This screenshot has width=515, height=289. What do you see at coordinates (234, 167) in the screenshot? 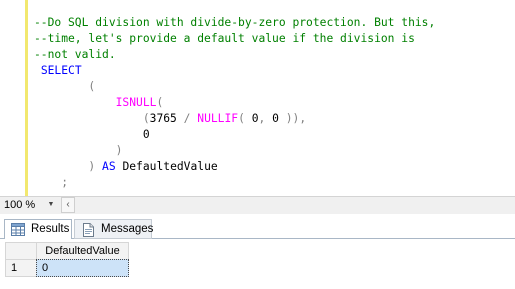
I see `code-line: ) AS DefaultedValue` at bounding box center [234, 167].